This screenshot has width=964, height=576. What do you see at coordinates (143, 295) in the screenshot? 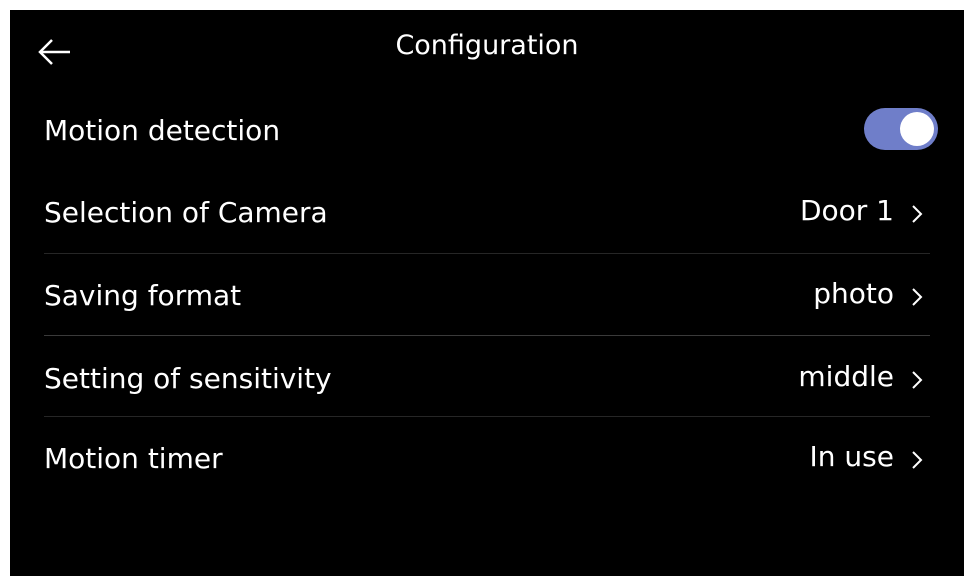
I see `setting-label: Saving format` at bounding box center [143, 295].